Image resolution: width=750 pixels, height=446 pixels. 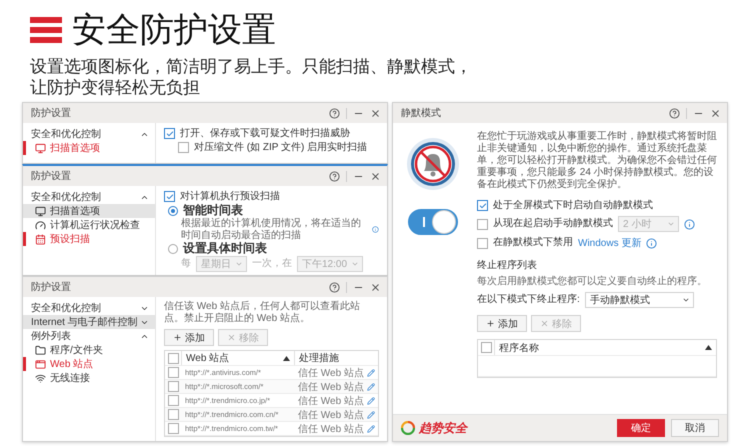 I want to click on description: 在您忙于玩游戏或从事重要工作时，静默模式将暂时阻止非关键通知，以免中断您的操作。通过系统托盘菜单，您可以轻松打开静默模式。为确保您不会错过任何重要事项，您只能最多 24 小时保持静默模式。您的设备在此模式下仍然受到完全保护。, so click(x=597, y=161).